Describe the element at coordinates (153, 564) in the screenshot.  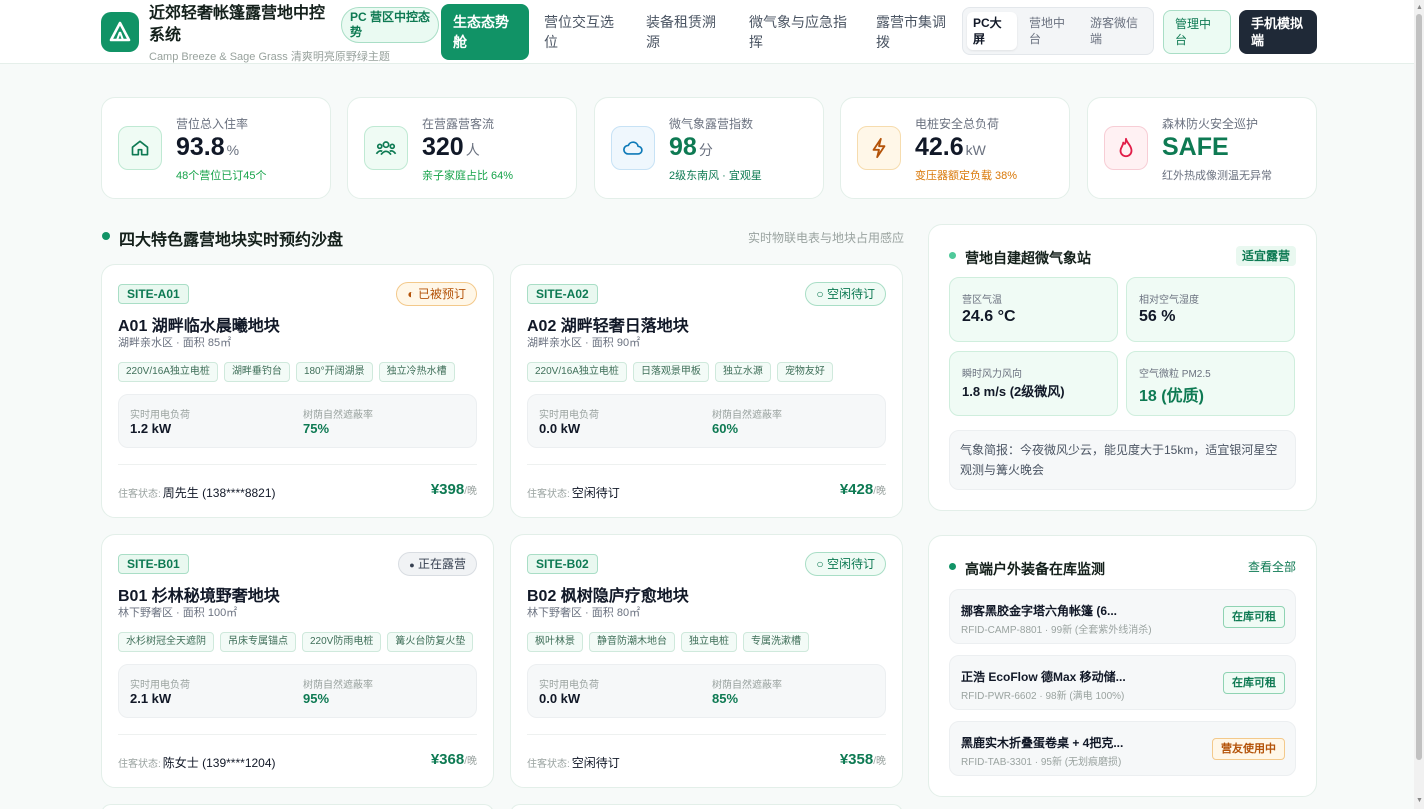
I see `site-code: SITE-B01` at that location.